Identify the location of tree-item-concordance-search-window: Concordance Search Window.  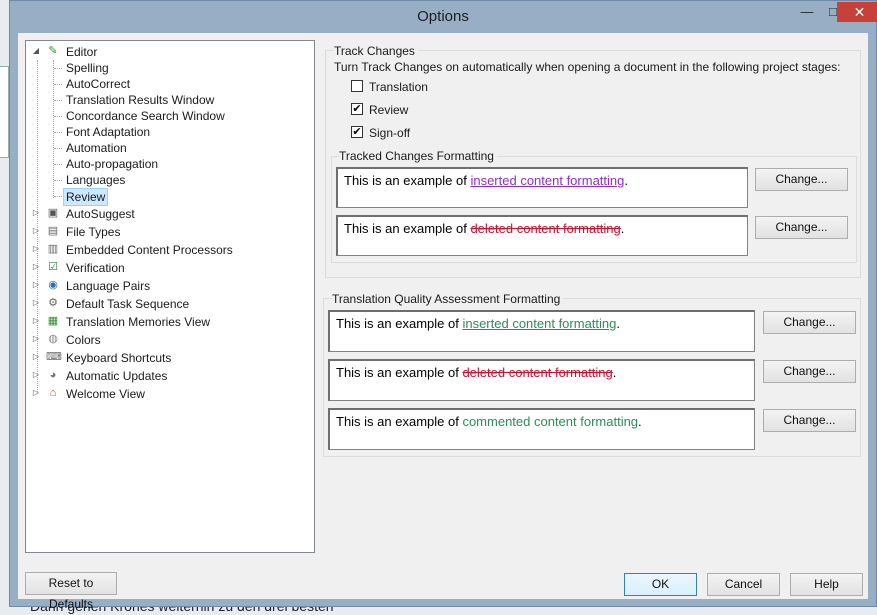
(145, 116).